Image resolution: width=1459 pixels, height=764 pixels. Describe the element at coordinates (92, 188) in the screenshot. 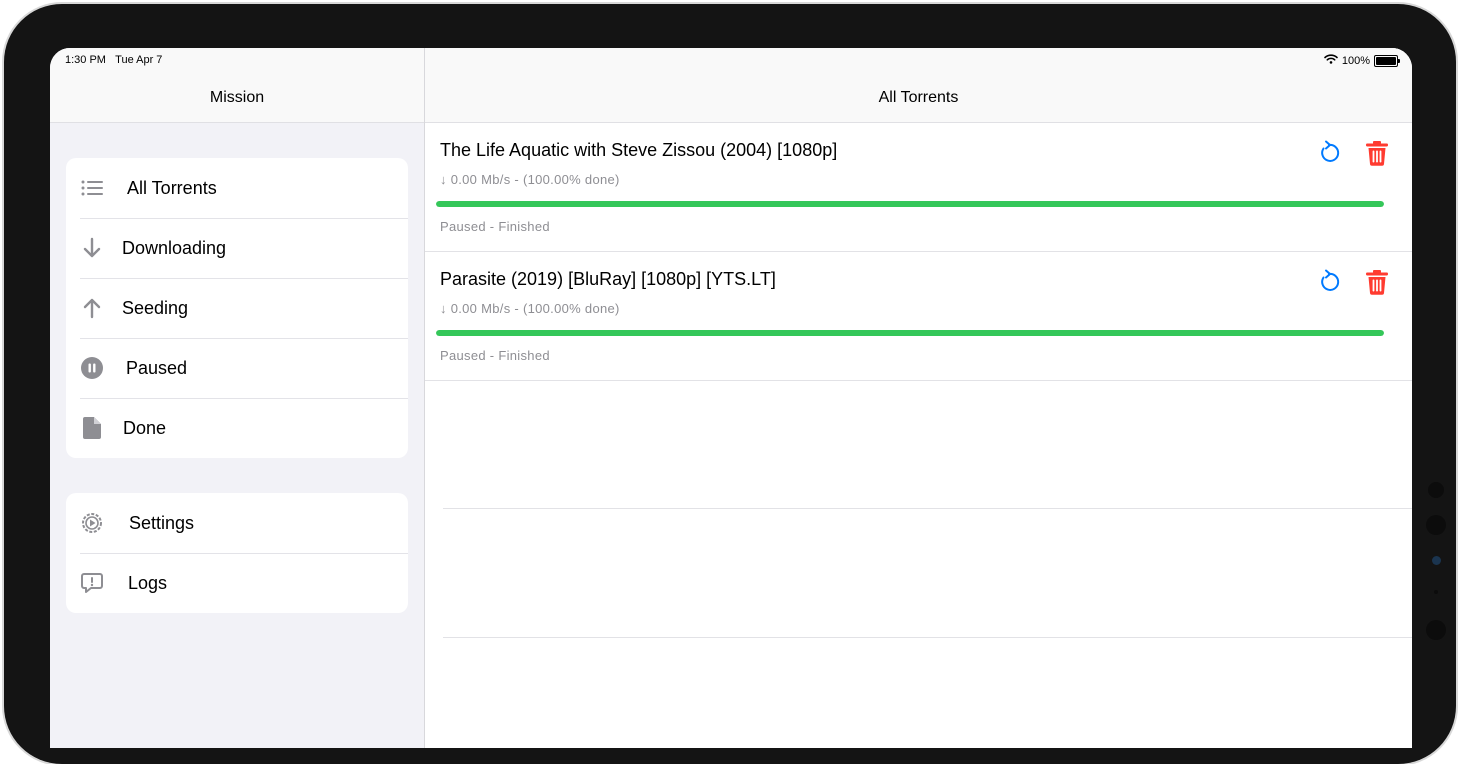

I see `list-icon` at that location.